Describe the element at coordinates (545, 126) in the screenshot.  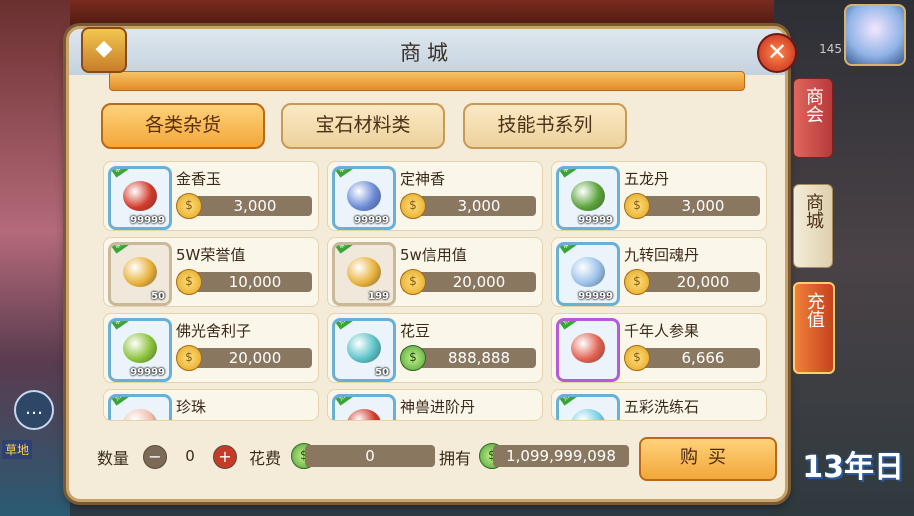
I see `tab-skill-books: 技能书系列` at that location.